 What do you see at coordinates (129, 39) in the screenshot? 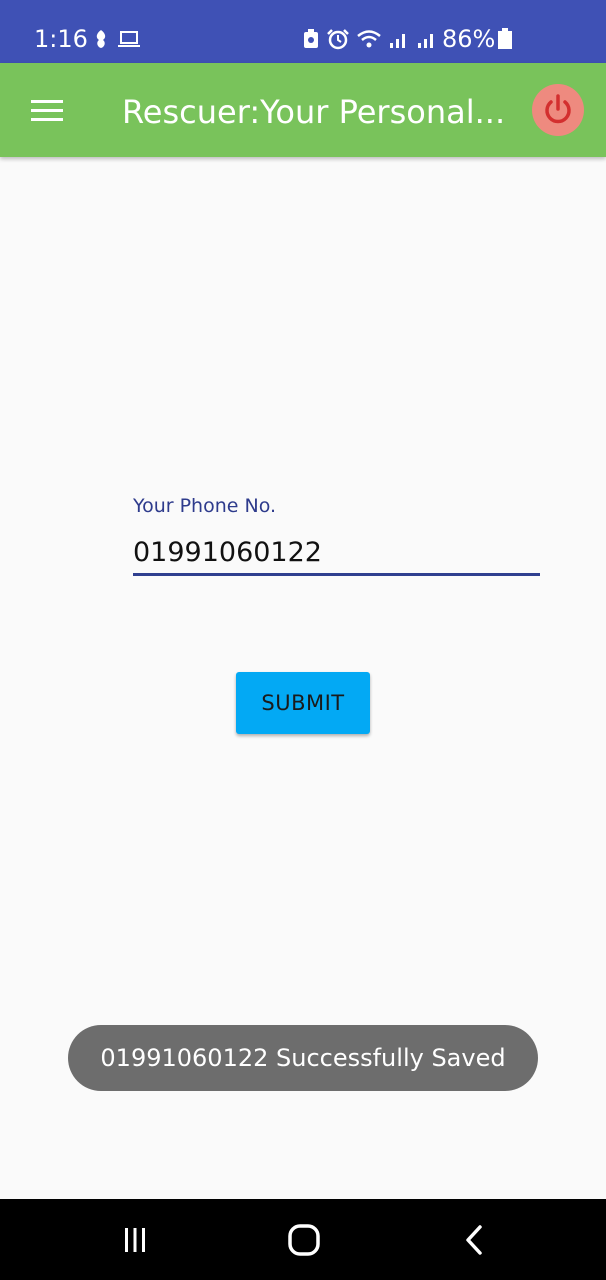
I see `laptop-icon` at bounding box center [129, 39].